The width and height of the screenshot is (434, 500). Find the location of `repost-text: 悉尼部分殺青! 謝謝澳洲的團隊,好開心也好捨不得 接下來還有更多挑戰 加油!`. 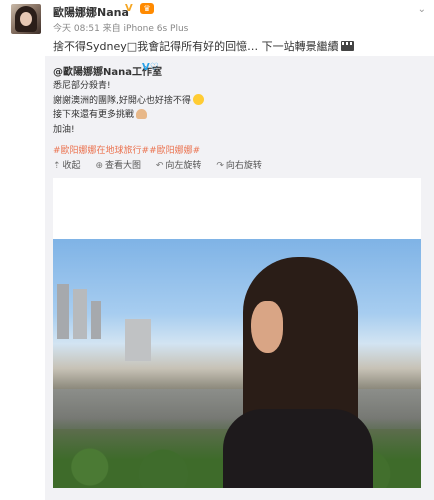

repost-text: 悉尼部分殺青! 謝謝澳洲的團隊,好開心也好捨不得 接下來還有更多挑戰 加油! is located at coordinates (128, 108).